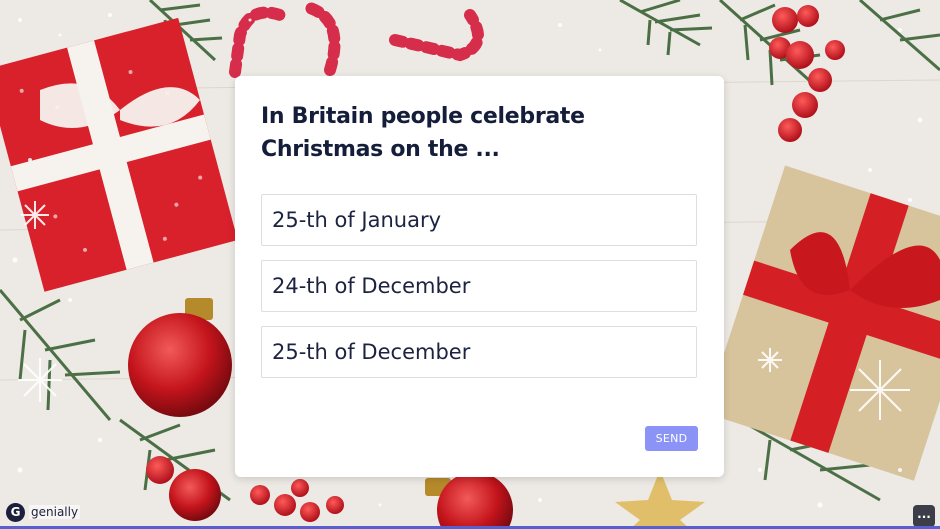 The image size is (940, 529). I want to click on answer-option-3: 25-th of December, so click(479, 352).